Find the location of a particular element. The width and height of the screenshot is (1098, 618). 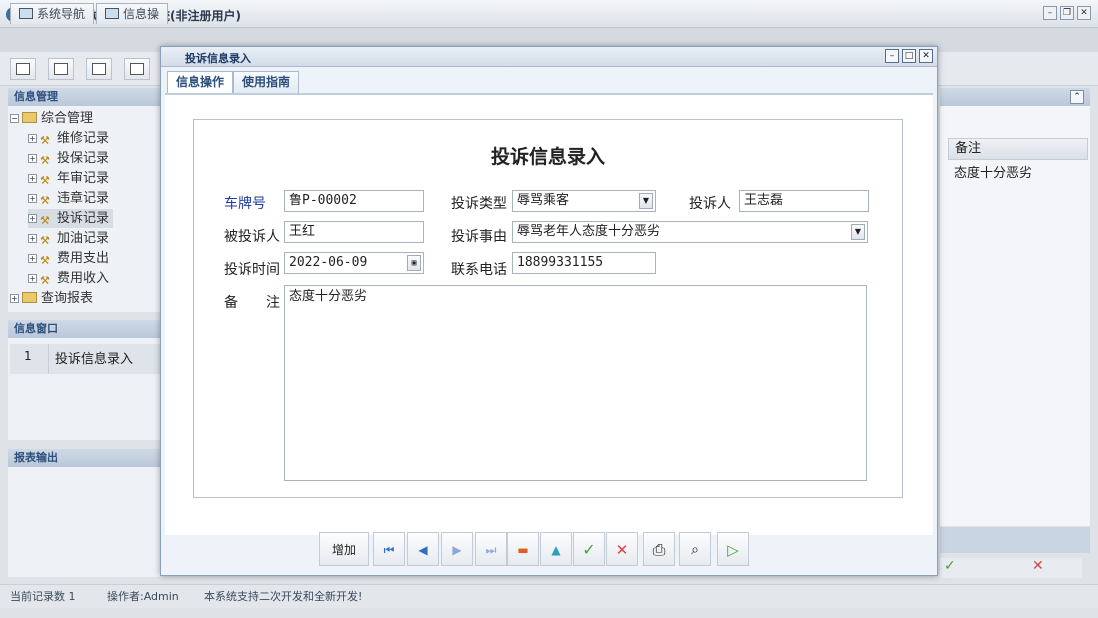

prev-record-button: ◀ is located at coordinates (423, 549).